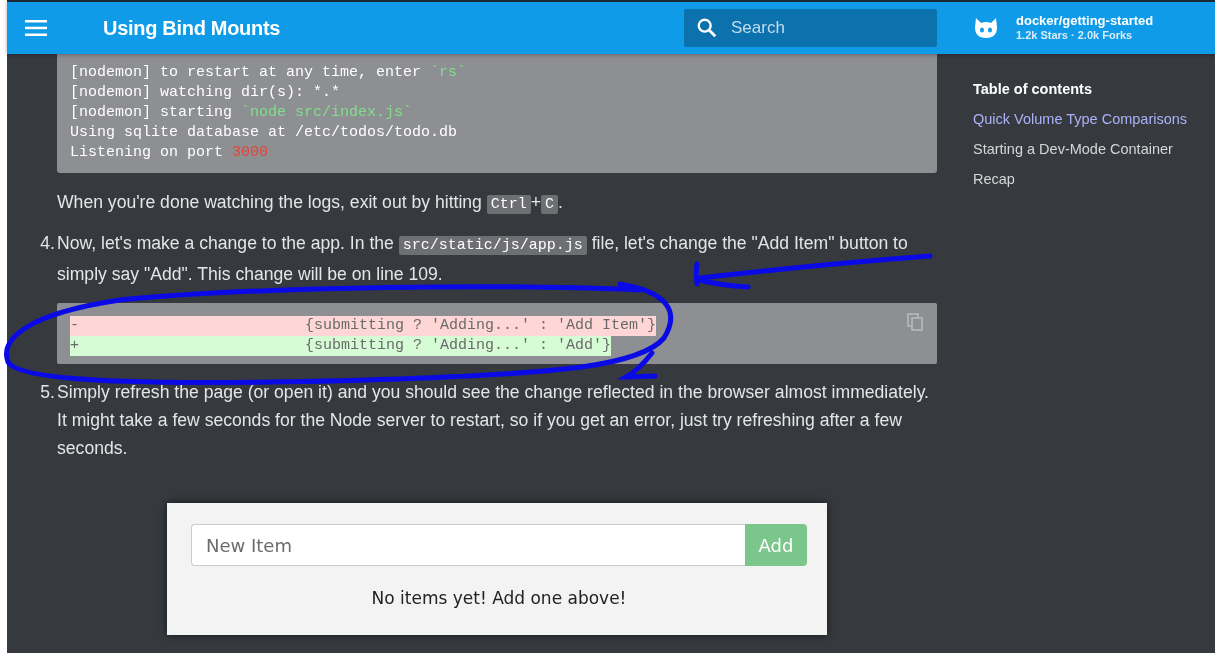 The width and height of the screenshot is (1215, 653). Describe the element at coordinates (1080, 119) in the screenshot. I see `toc-link: Quick Volume Type Comparisons` at that location.